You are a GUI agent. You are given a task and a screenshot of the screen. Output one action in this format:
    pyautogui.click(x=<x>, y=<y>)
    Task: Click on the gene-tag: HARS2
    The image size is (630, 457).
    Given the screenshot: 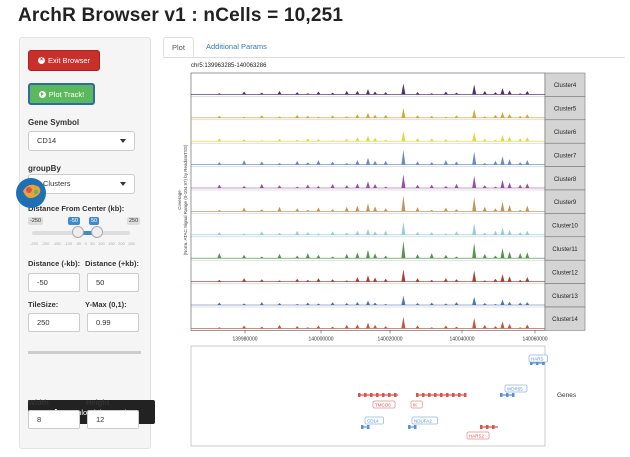 What is the action you would take?
    pyautogui.click(x=477, y=435)
    